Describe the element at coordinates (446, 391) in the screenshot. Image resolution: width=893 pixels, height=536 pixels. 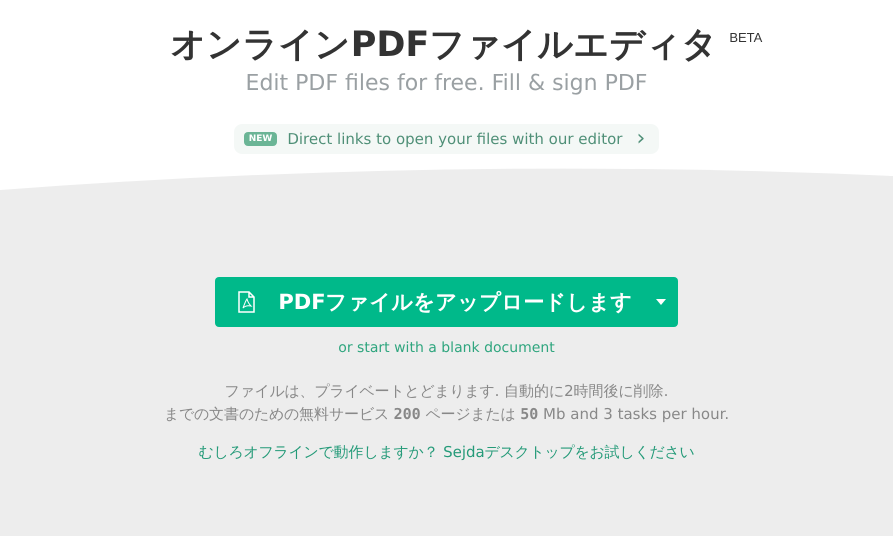
I see `privacy-note: ファイルは、プライベートとどまります. 自動的に2時間後に削除.` at that location.